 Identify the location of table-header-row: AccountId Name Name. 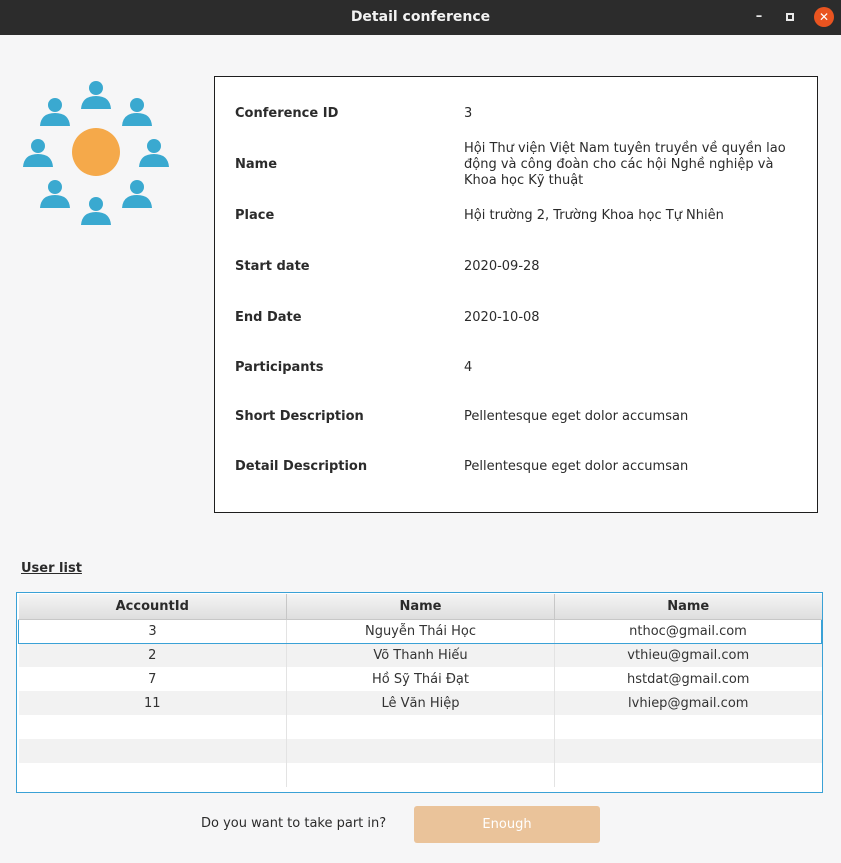
(420, 607).